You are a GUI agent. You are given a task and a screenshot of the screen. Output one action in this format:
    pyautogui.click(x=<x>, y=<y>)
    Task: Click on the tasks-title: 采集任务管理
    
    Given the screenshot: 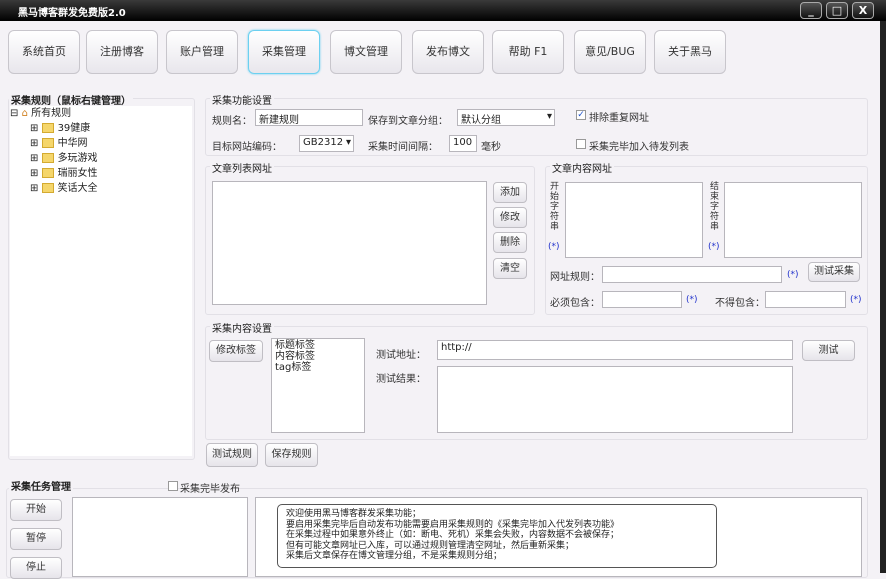 What is the action you would take?
    pyautogui.click(x=41, y=485)
    